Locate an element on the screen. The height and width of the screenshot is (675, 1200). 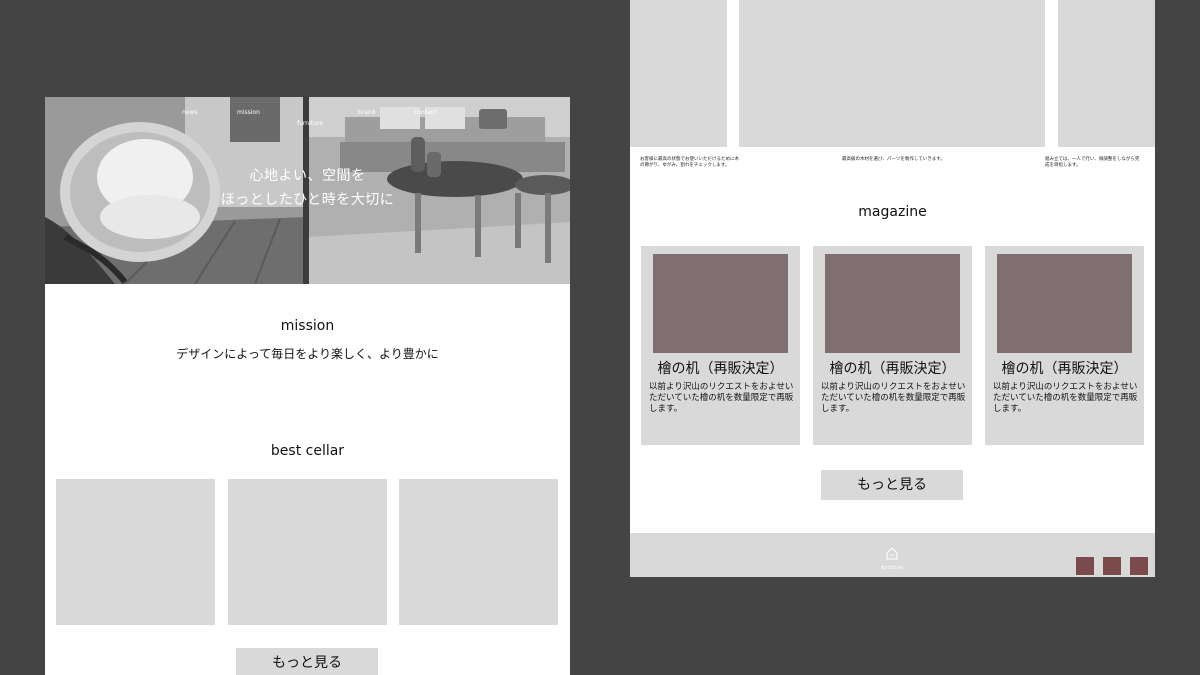
mission-subtitle: デザインによって毎日をより楽しく、より豊かに is located at coordinates (307, 354).